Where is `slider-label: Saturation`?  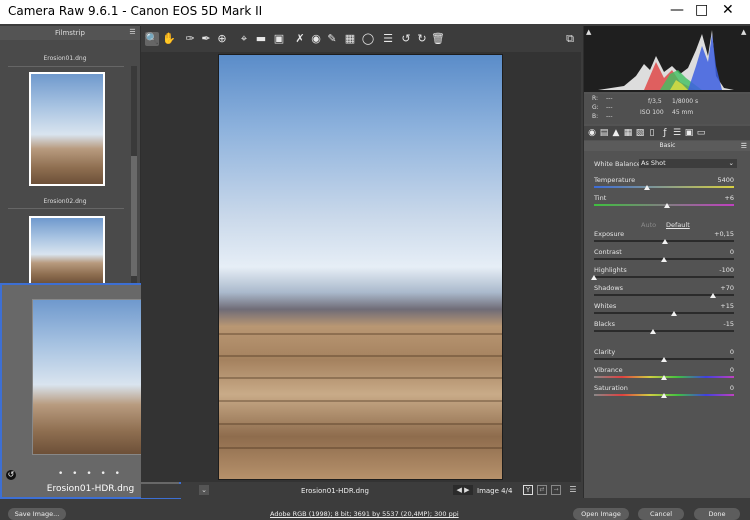
slider-label: Saturation is located at coordinates (611, 388).